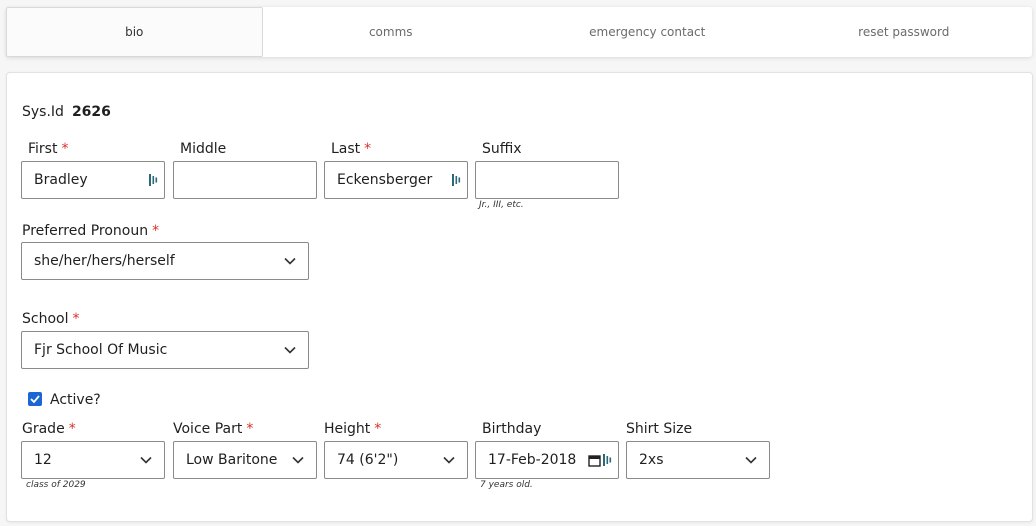 The height and width of the screenshot is (526, 1036). Describe the element at coordinates (93, 180) in the screenshot. I see `first-name-field: Bradley` at that location.